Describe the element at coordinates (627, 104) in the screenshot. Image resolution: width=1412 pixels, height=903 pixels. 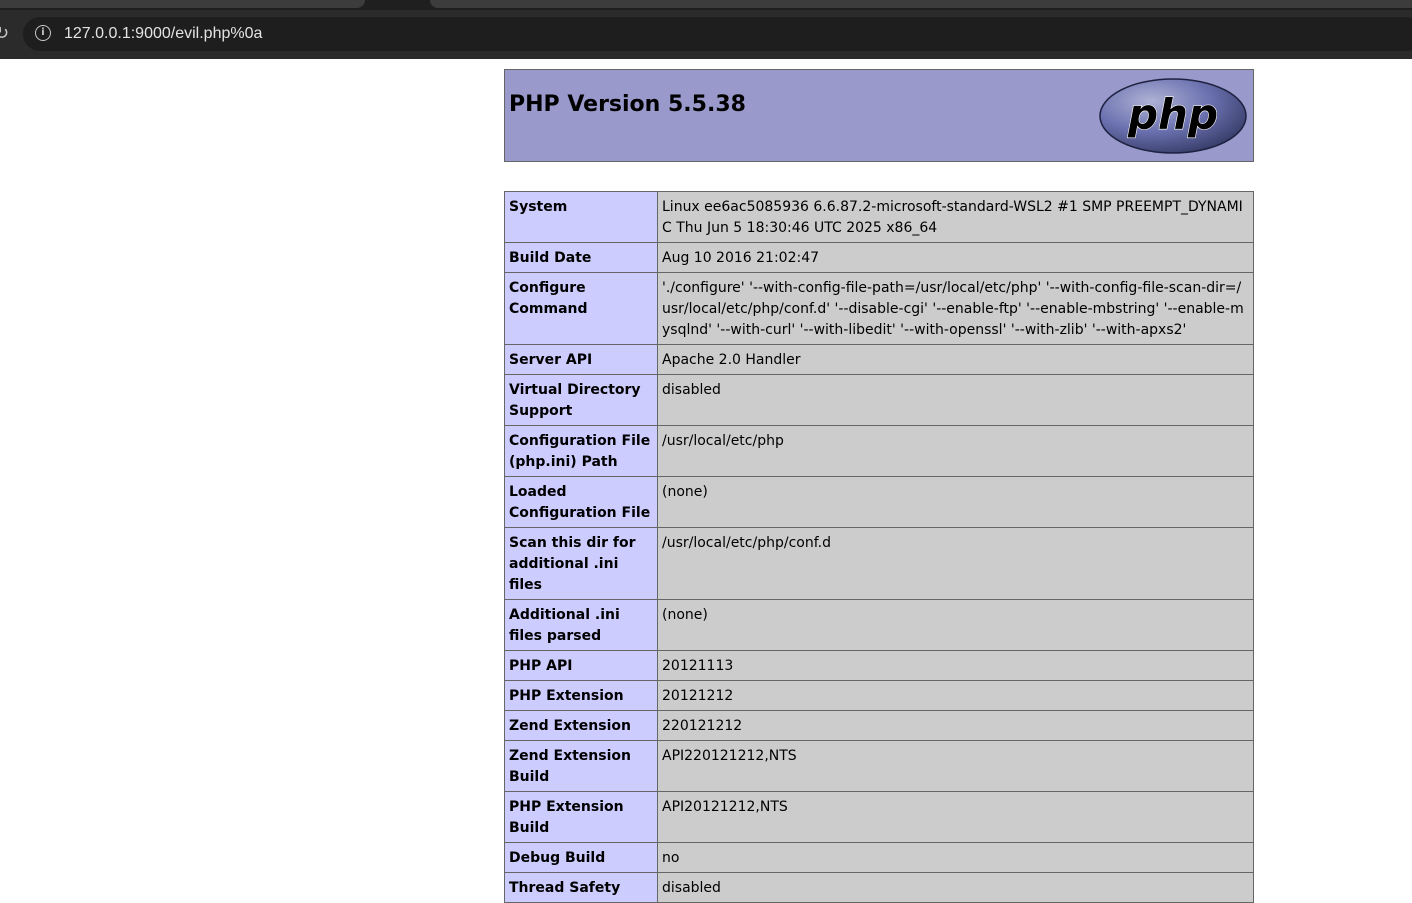
I see `page-title: PHP Version 5.5.38` at that location.